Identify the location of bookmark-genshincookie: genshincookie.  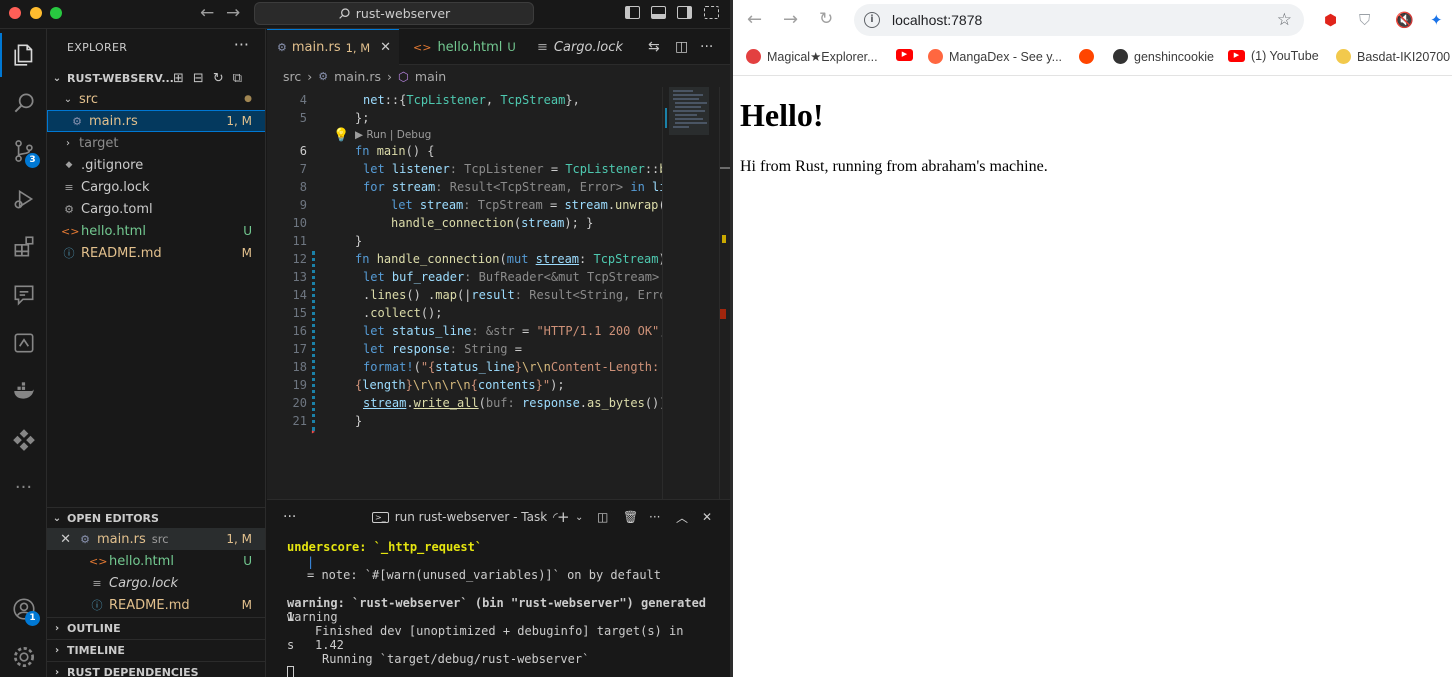
(1163, 56).